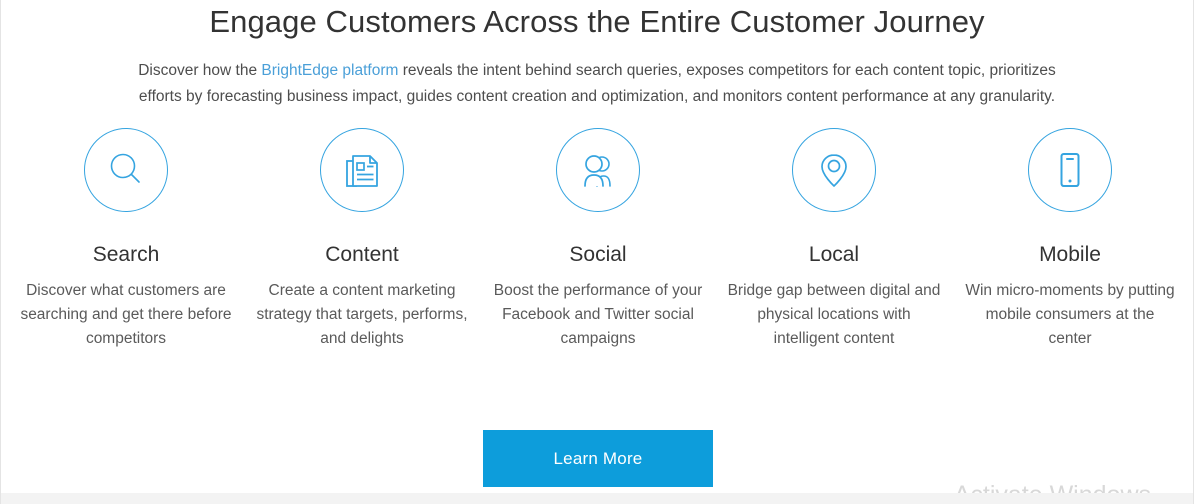 The image size is (1194, 504). What do you see at coordinates (598, 170) in the screenshot?
I see `social-people-icon` at bounding box center [598, 170].